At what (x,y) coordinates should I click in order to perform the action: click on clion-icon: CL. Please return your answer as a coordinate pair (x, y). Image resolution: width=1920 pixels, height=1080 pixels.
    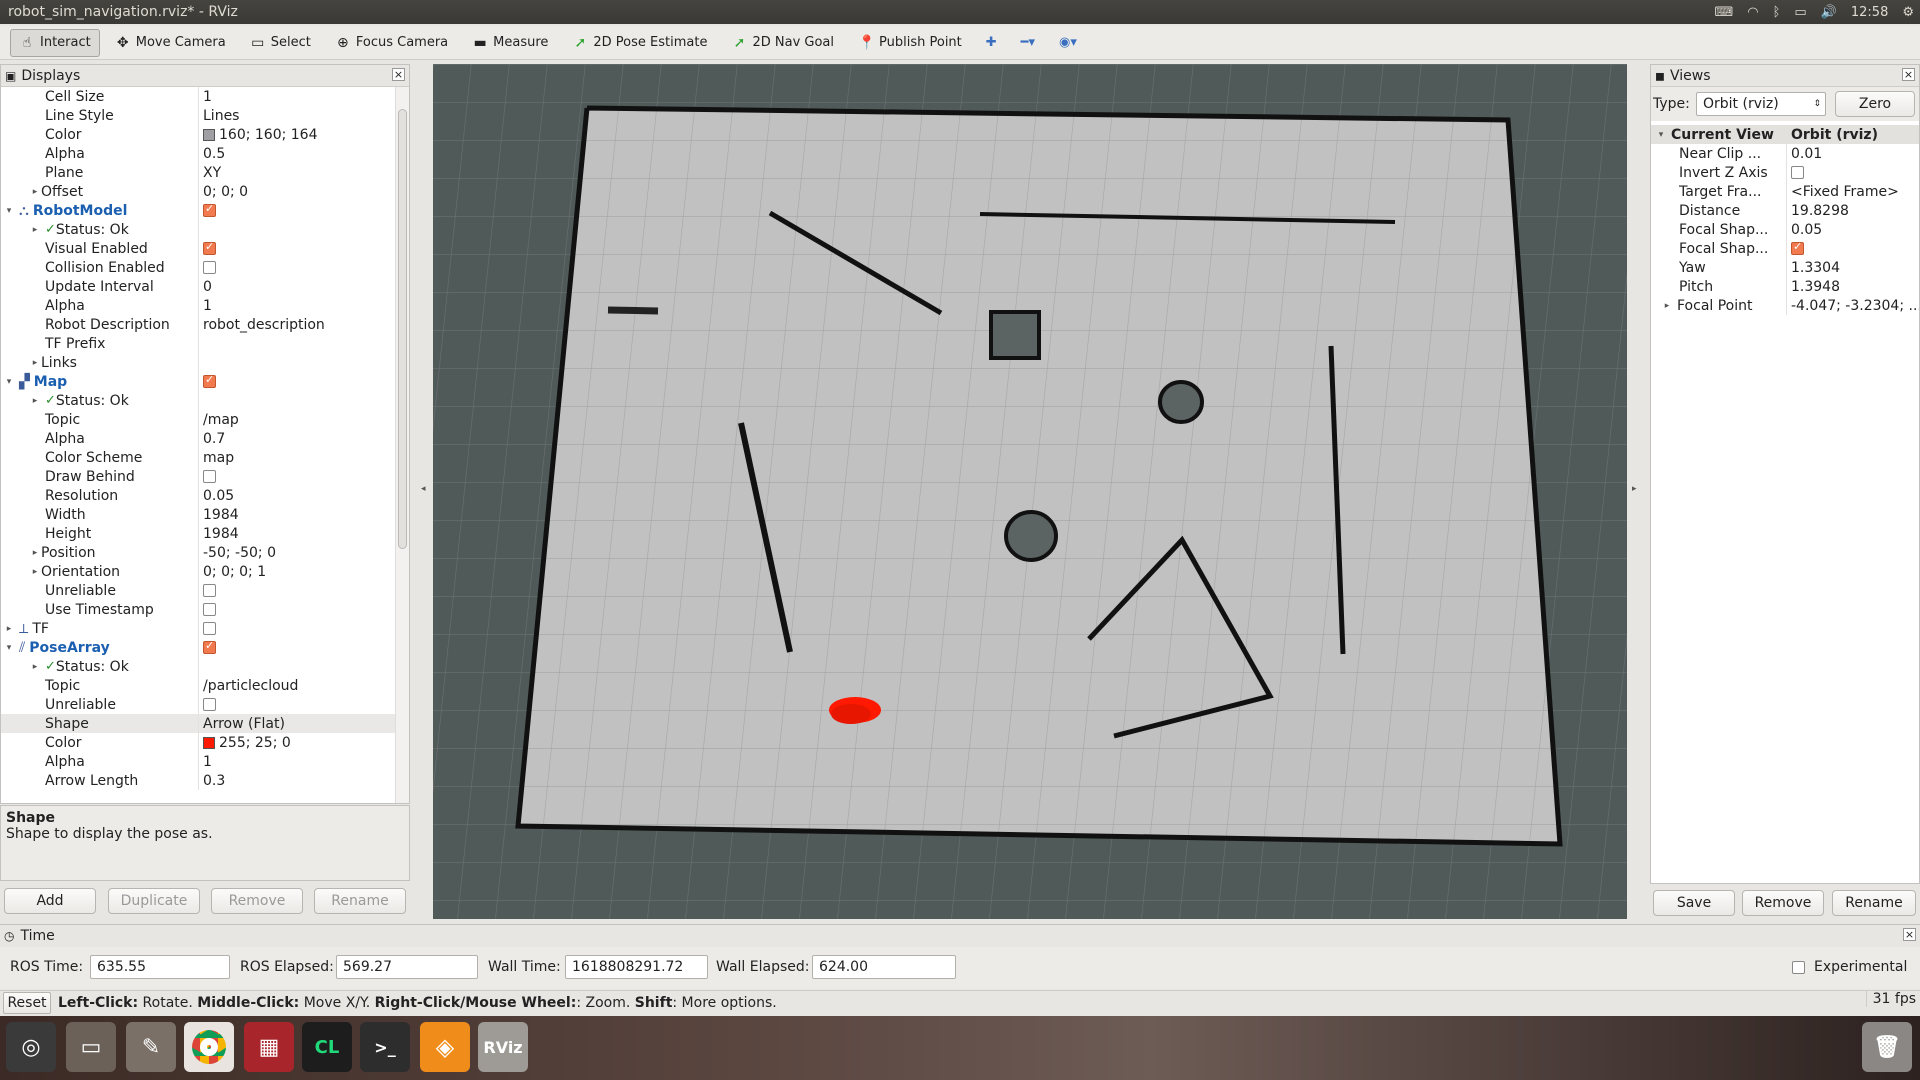
    Looking at the image, I should click on (327, 1047).